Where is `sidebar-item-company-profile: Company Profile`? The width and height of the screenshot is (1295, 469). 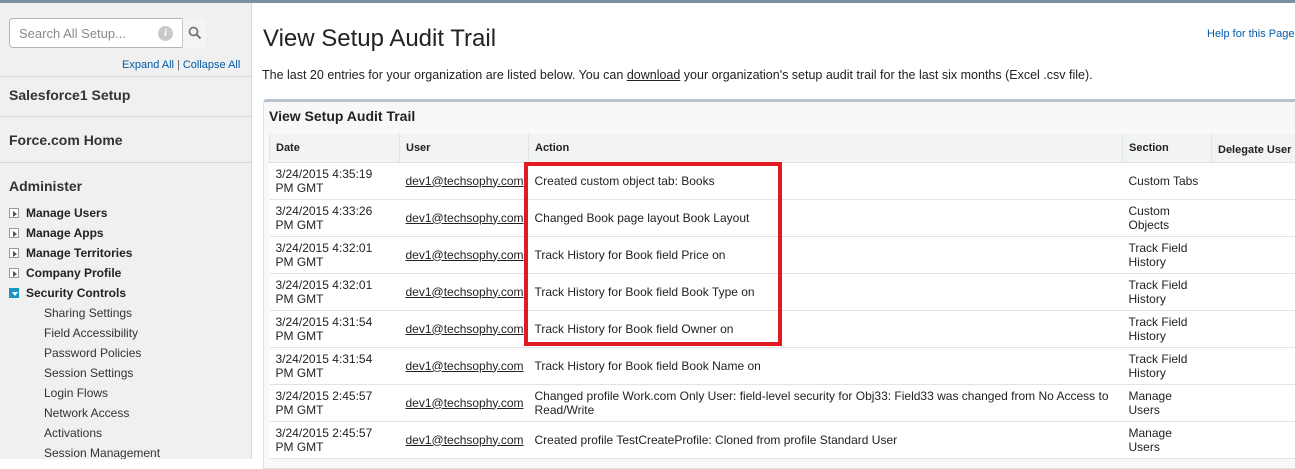
sidebar-item-company-profile: Company Profile is located at coordinates (65, 273).